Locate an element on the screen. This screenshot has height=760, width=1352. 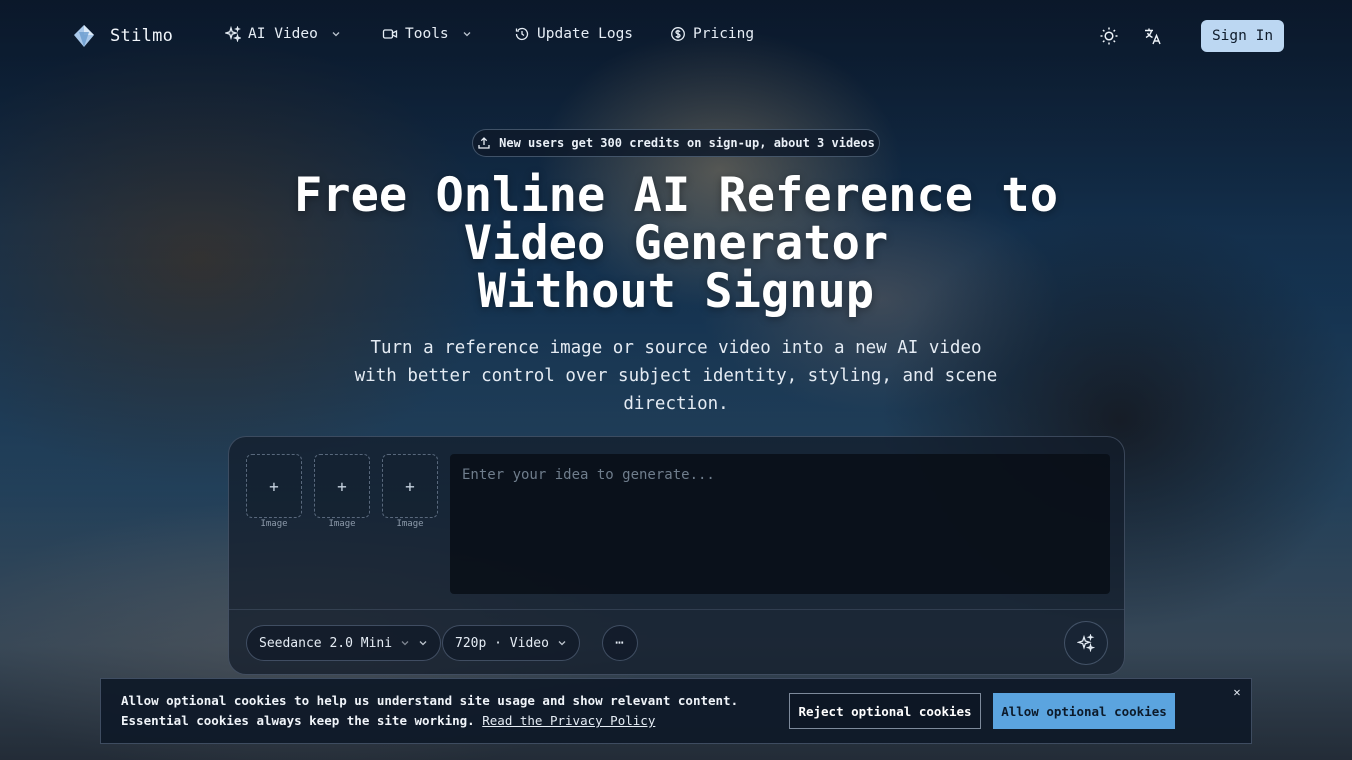
title-line: Without Signup is located at coordinates (676, 291).